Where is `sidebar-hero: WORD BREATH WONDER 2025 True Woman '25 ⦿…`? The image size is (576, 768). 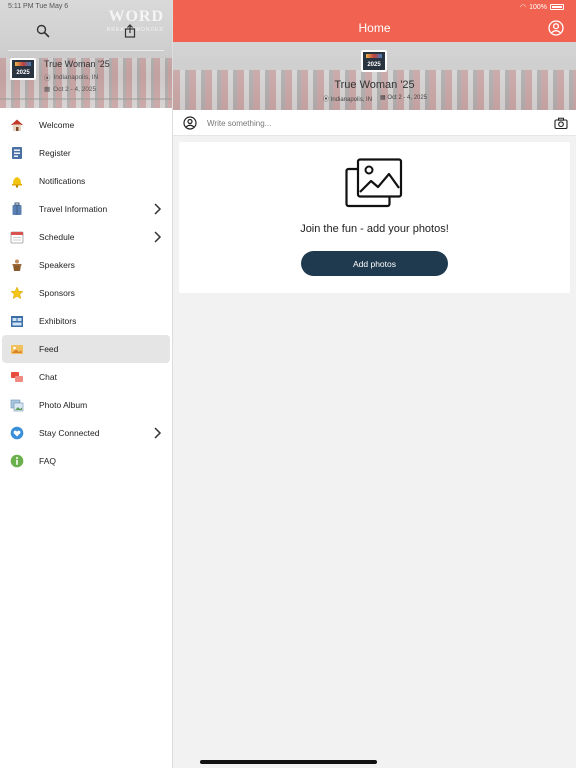 sidebar-hero: WORD BREATH WONDER 2025 True Woman '25 ⦿… is located at coordinates (86, 54).